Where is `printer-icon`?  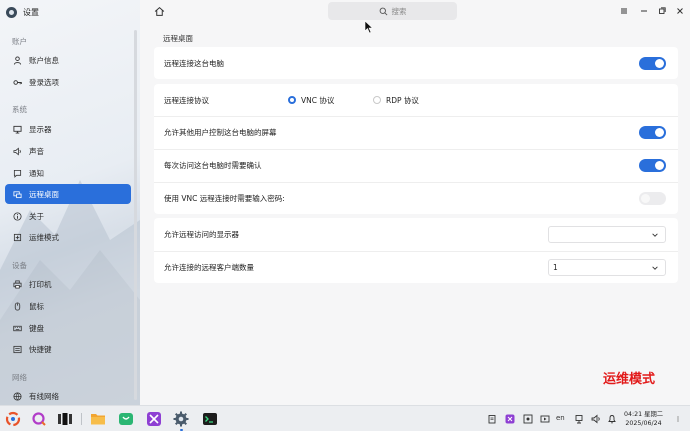 printer-icon is located at coordinates (17, 284).